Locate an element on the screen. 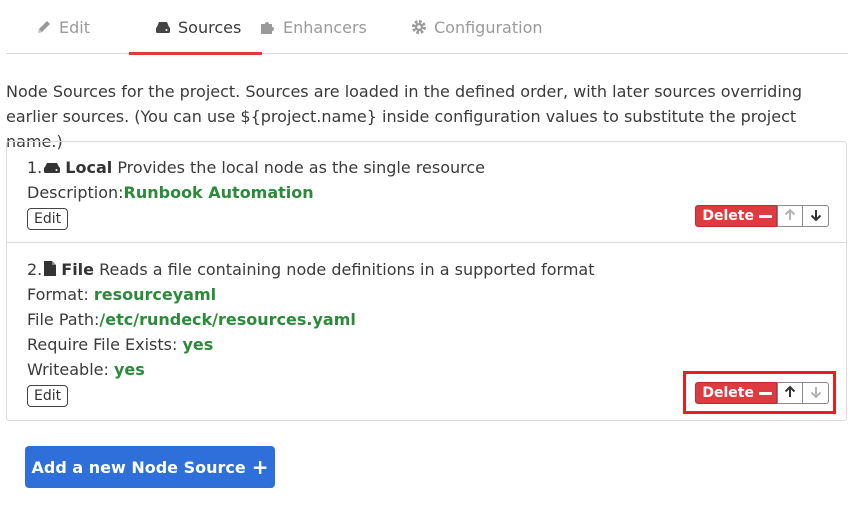 This screenshot has width=859, height=505. pencil-icon is located at coordinates (44, 27).